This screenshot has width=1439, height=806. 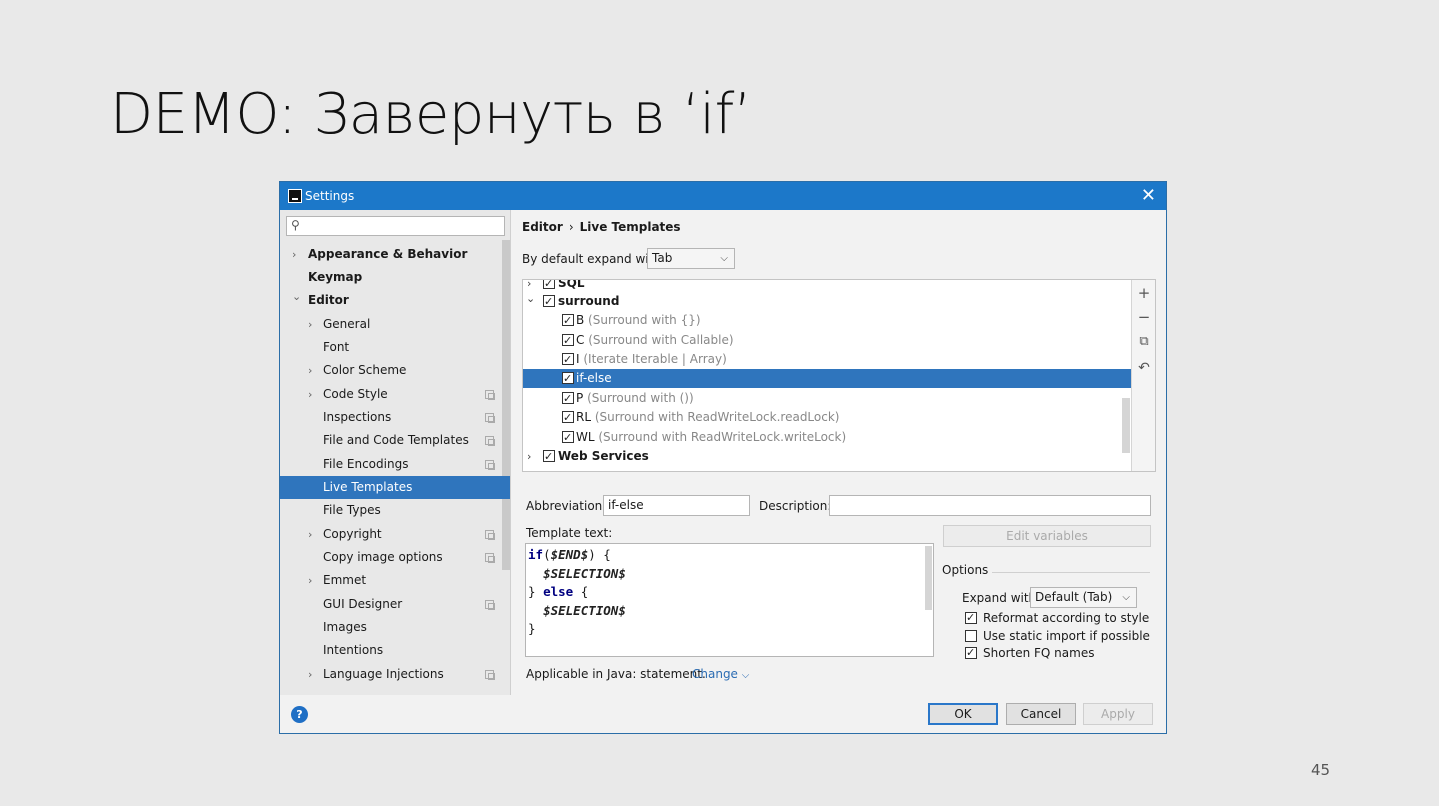 I want to click on breadcrumb-parent: Editor, so click(x=542, y=227).